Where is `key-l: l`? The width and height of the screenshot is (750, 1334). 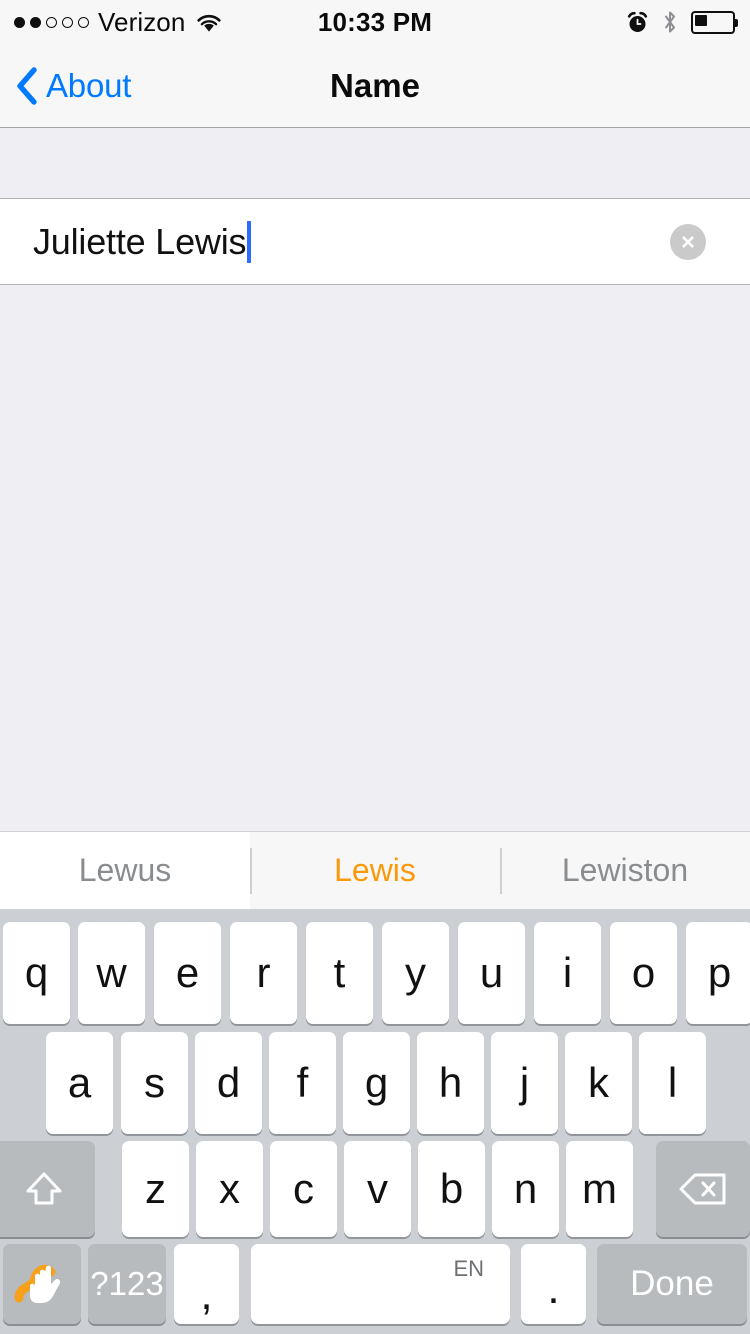
key-l: l is located at coordinates (672, 1083).